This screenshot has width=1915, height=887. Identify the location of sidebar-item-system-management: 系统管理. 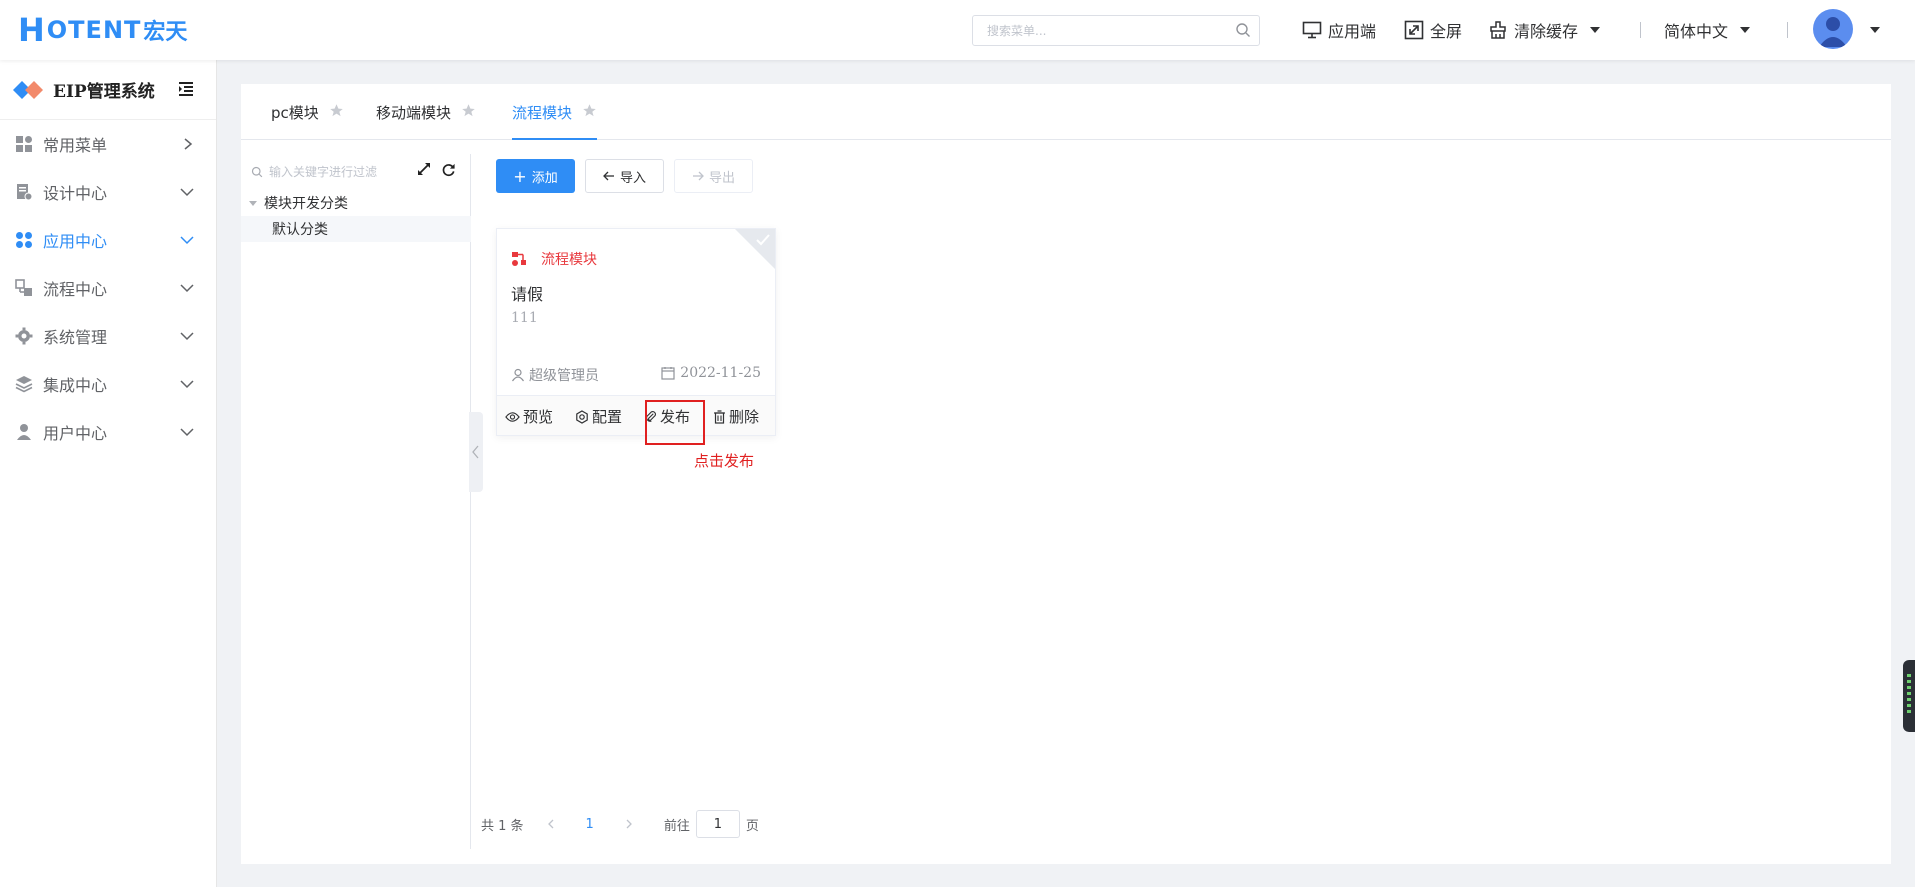
(108, 336).